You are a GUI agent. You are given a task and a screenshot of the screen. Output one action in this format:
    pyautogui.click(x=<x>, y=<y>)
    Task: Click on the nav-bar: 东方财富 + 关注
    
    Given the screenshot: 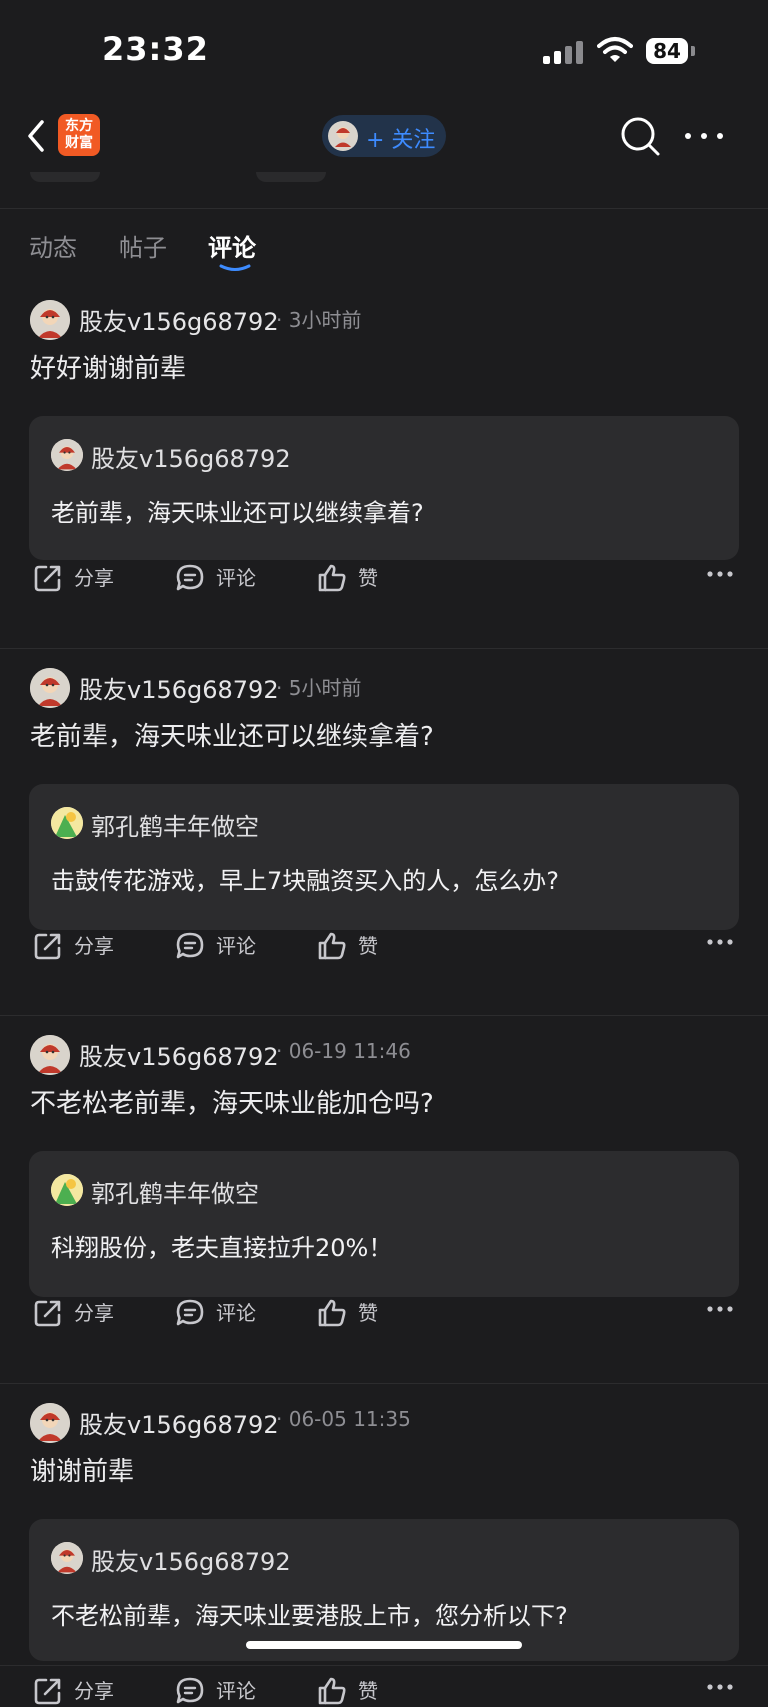 What is the action you would take?
    pyautogui.click(x=384, y=136)
    